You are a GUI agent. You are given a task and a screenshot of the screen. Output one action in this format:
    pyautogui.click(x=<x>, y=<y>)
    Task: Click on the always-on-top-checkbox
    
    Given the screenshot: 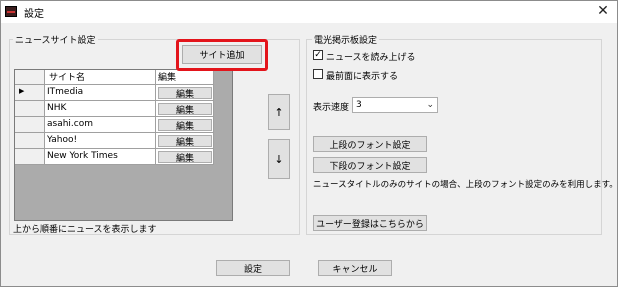 What is the action you would take?
    pyautogui.click(x=318, y=74)
    